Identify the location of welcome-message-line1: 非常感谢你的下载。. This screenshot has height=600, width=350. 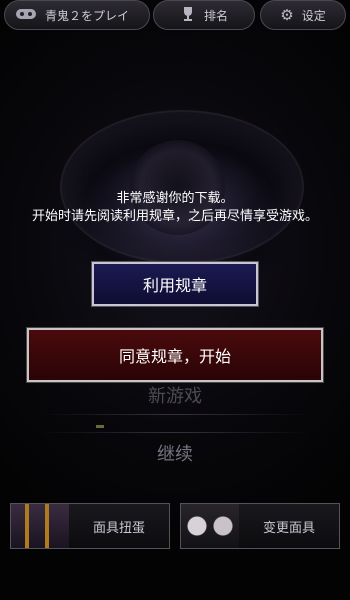
(175, 198).